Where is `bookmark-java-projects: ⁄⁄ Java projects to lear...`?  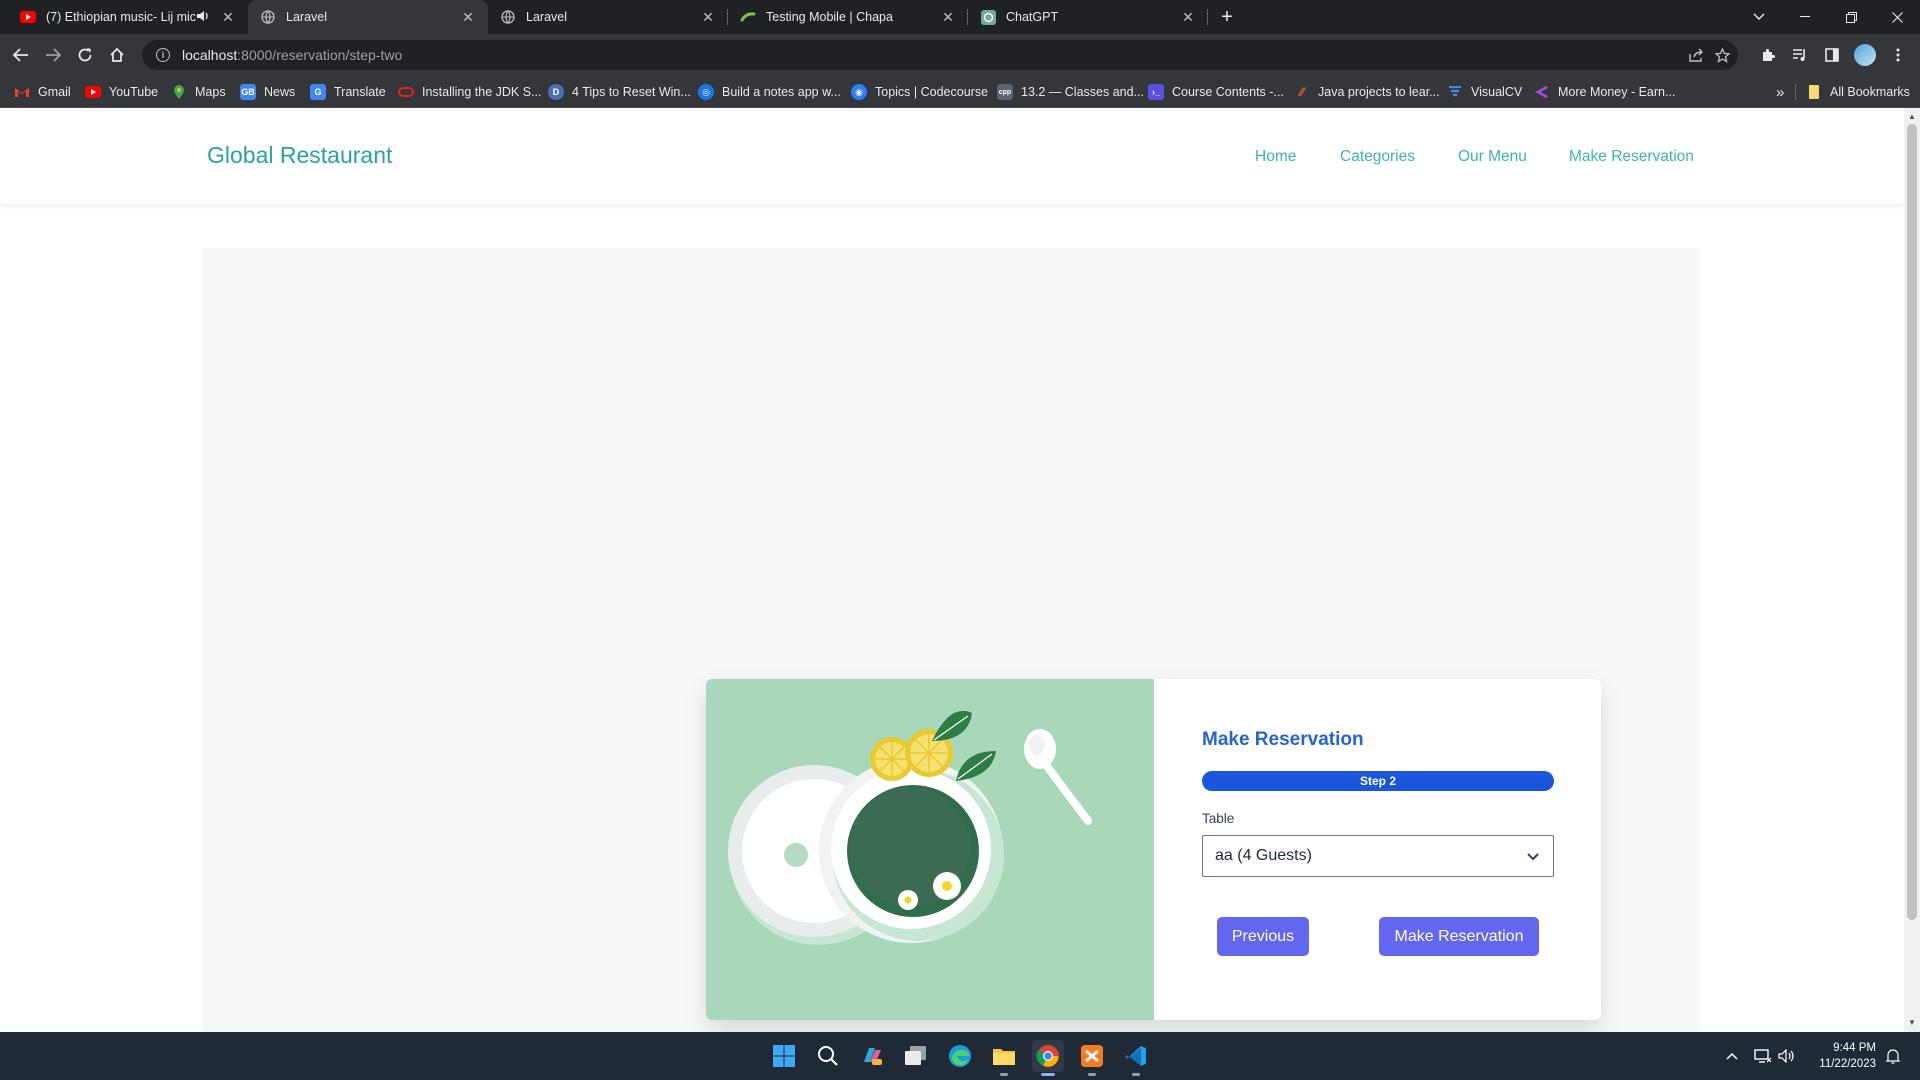 bookmark-java-projects: ⁄⁄ Java projects to lear... is located at coordinates (1367, 92).